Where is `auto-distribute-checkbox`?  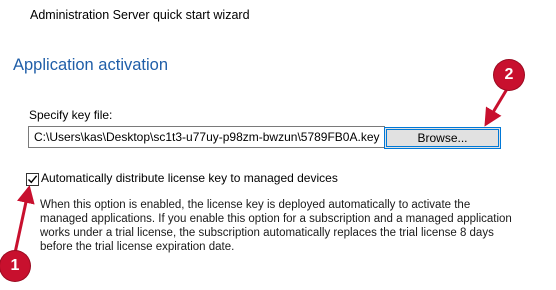 auto-distribute-checkbox is located at coordinates (32, 179).